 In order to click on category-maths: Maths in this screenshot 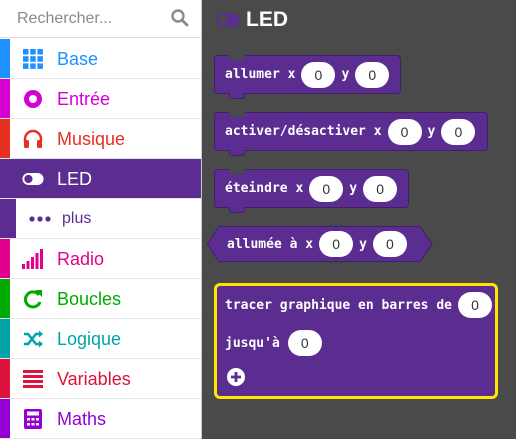, I will do `click(100, 419)`.